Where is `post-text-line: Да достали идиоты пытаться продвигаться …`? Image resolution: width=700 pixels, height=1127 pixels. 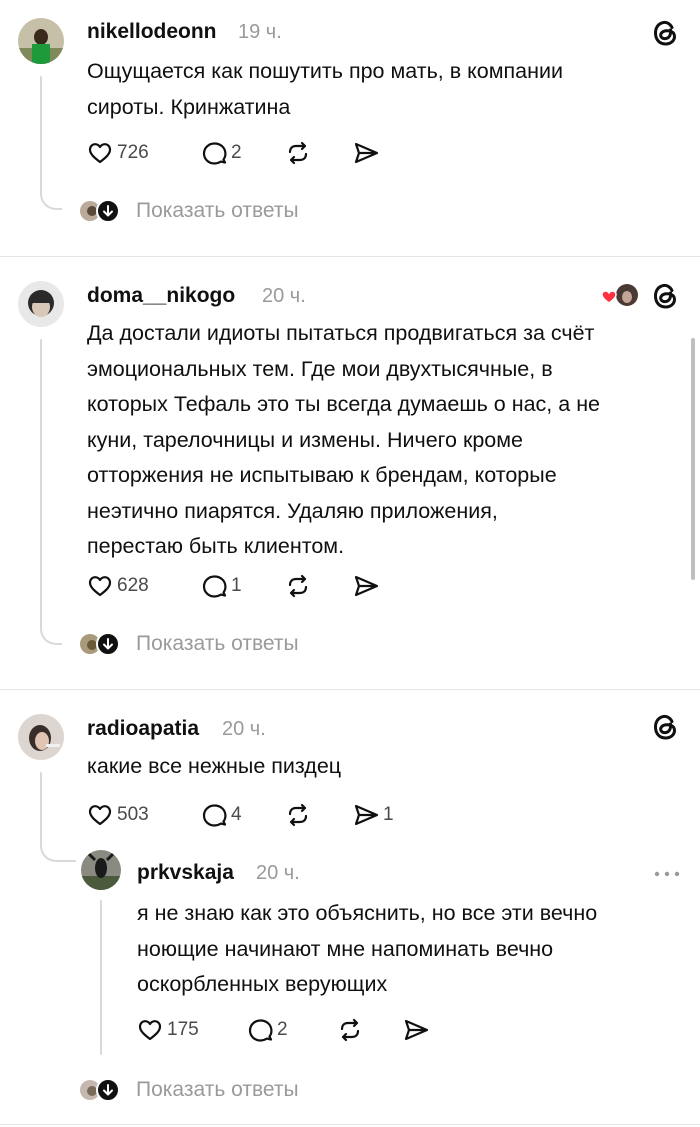 post-text-line: Да достали идиоты пытаться продвигаться … is located at coordinates (341, 333).